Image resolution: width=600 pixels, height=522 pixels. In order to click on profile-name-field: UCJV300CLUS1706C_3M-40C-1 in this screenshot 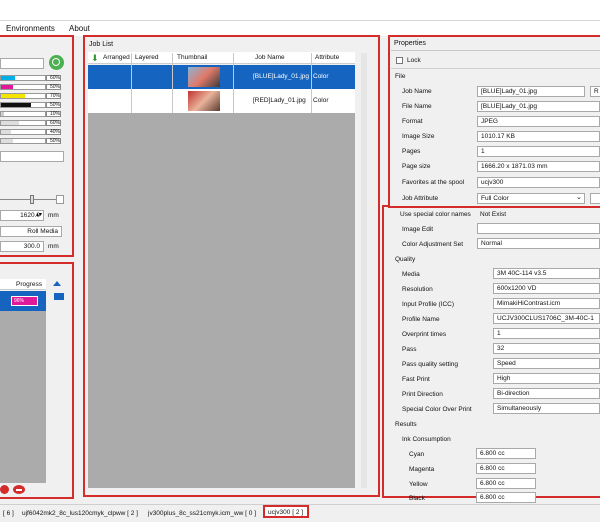, I will do `click(546, 318)`.